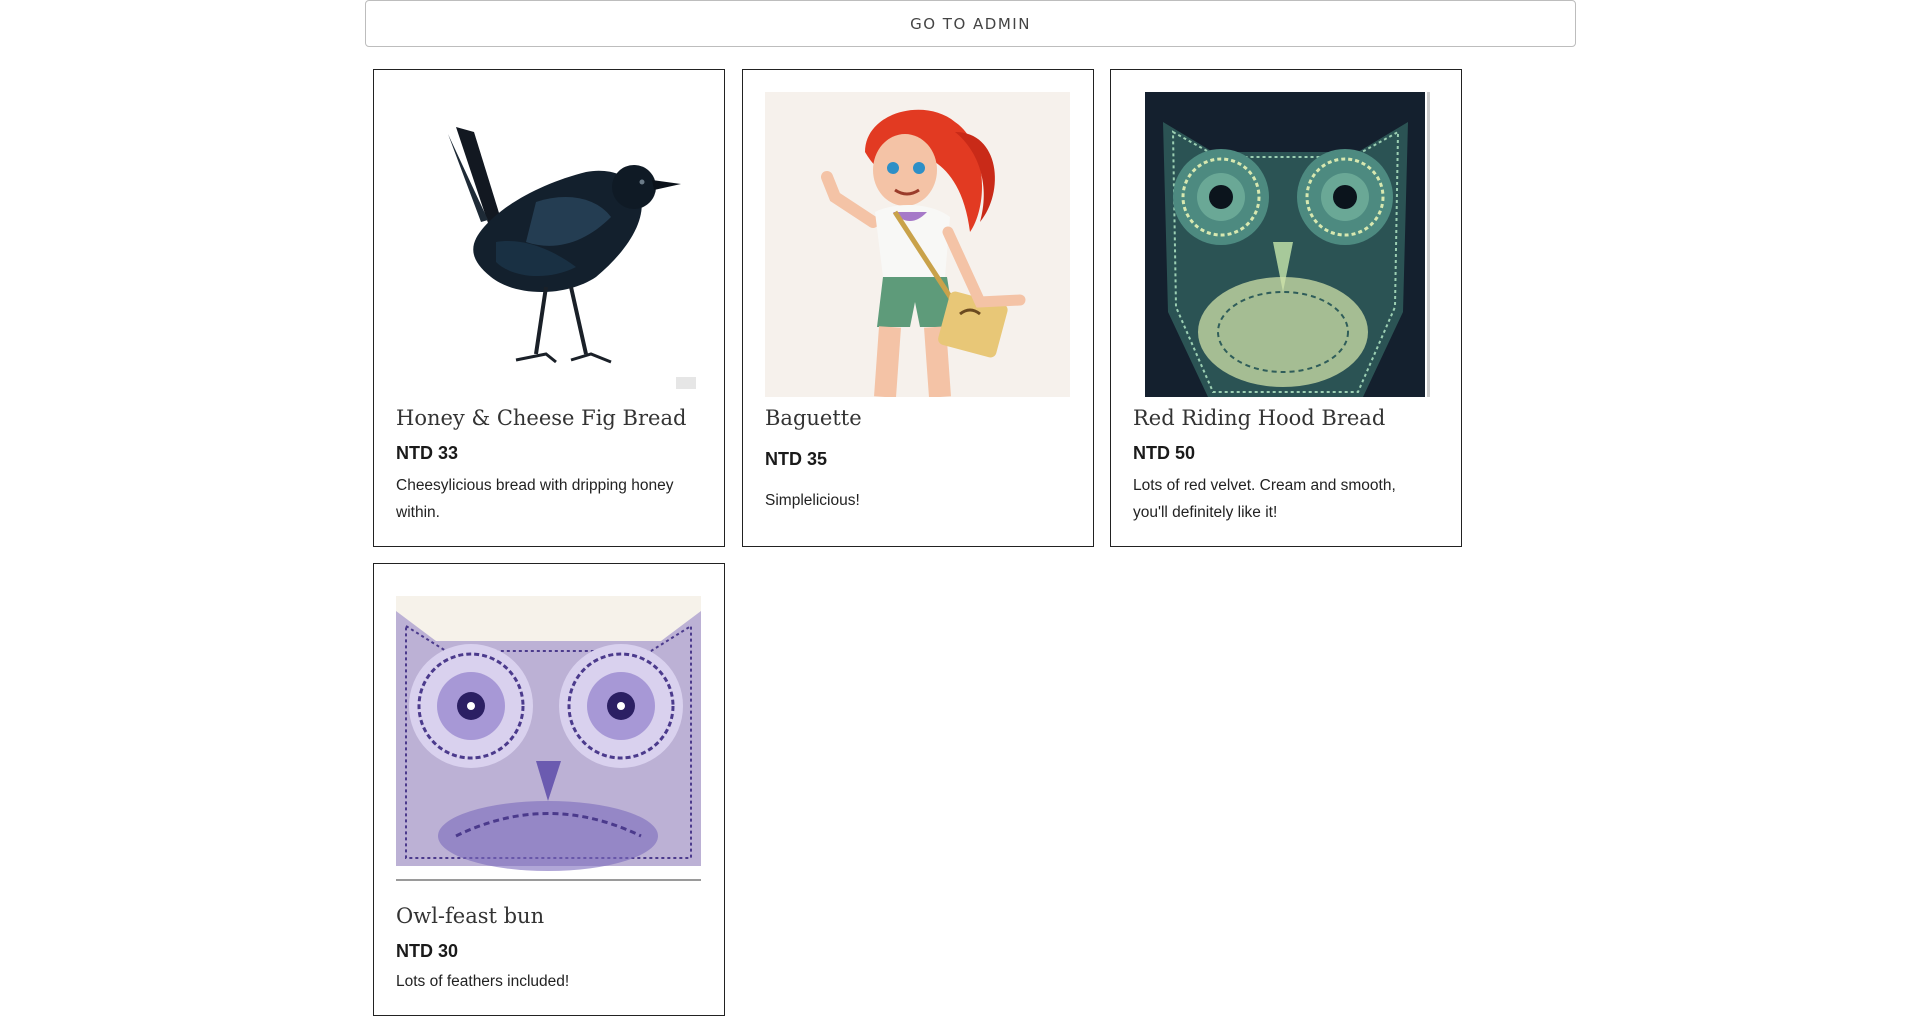  What do you see at coordinates (548, 244) in the screenshot?
I see `product-image-blackbird` at bounding box center [548, 244].